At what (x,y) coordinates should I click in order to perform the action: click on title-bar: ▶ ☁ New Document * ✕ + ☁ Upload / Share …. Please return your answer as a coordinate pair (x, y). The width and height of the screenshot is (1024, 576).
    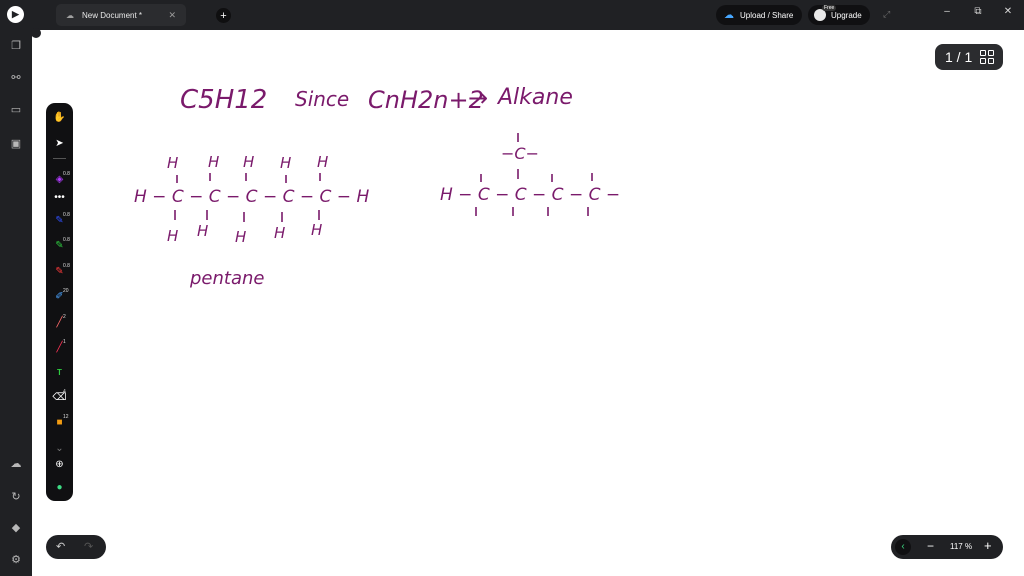
    Looking at the image, I should click on (512, 15).